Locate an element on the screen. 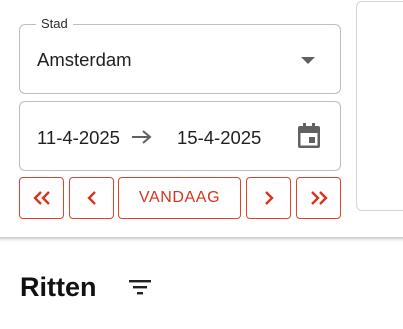 The height and width of the screenshot is (329, 403). first-period-button is located at coordinates (41, 198).